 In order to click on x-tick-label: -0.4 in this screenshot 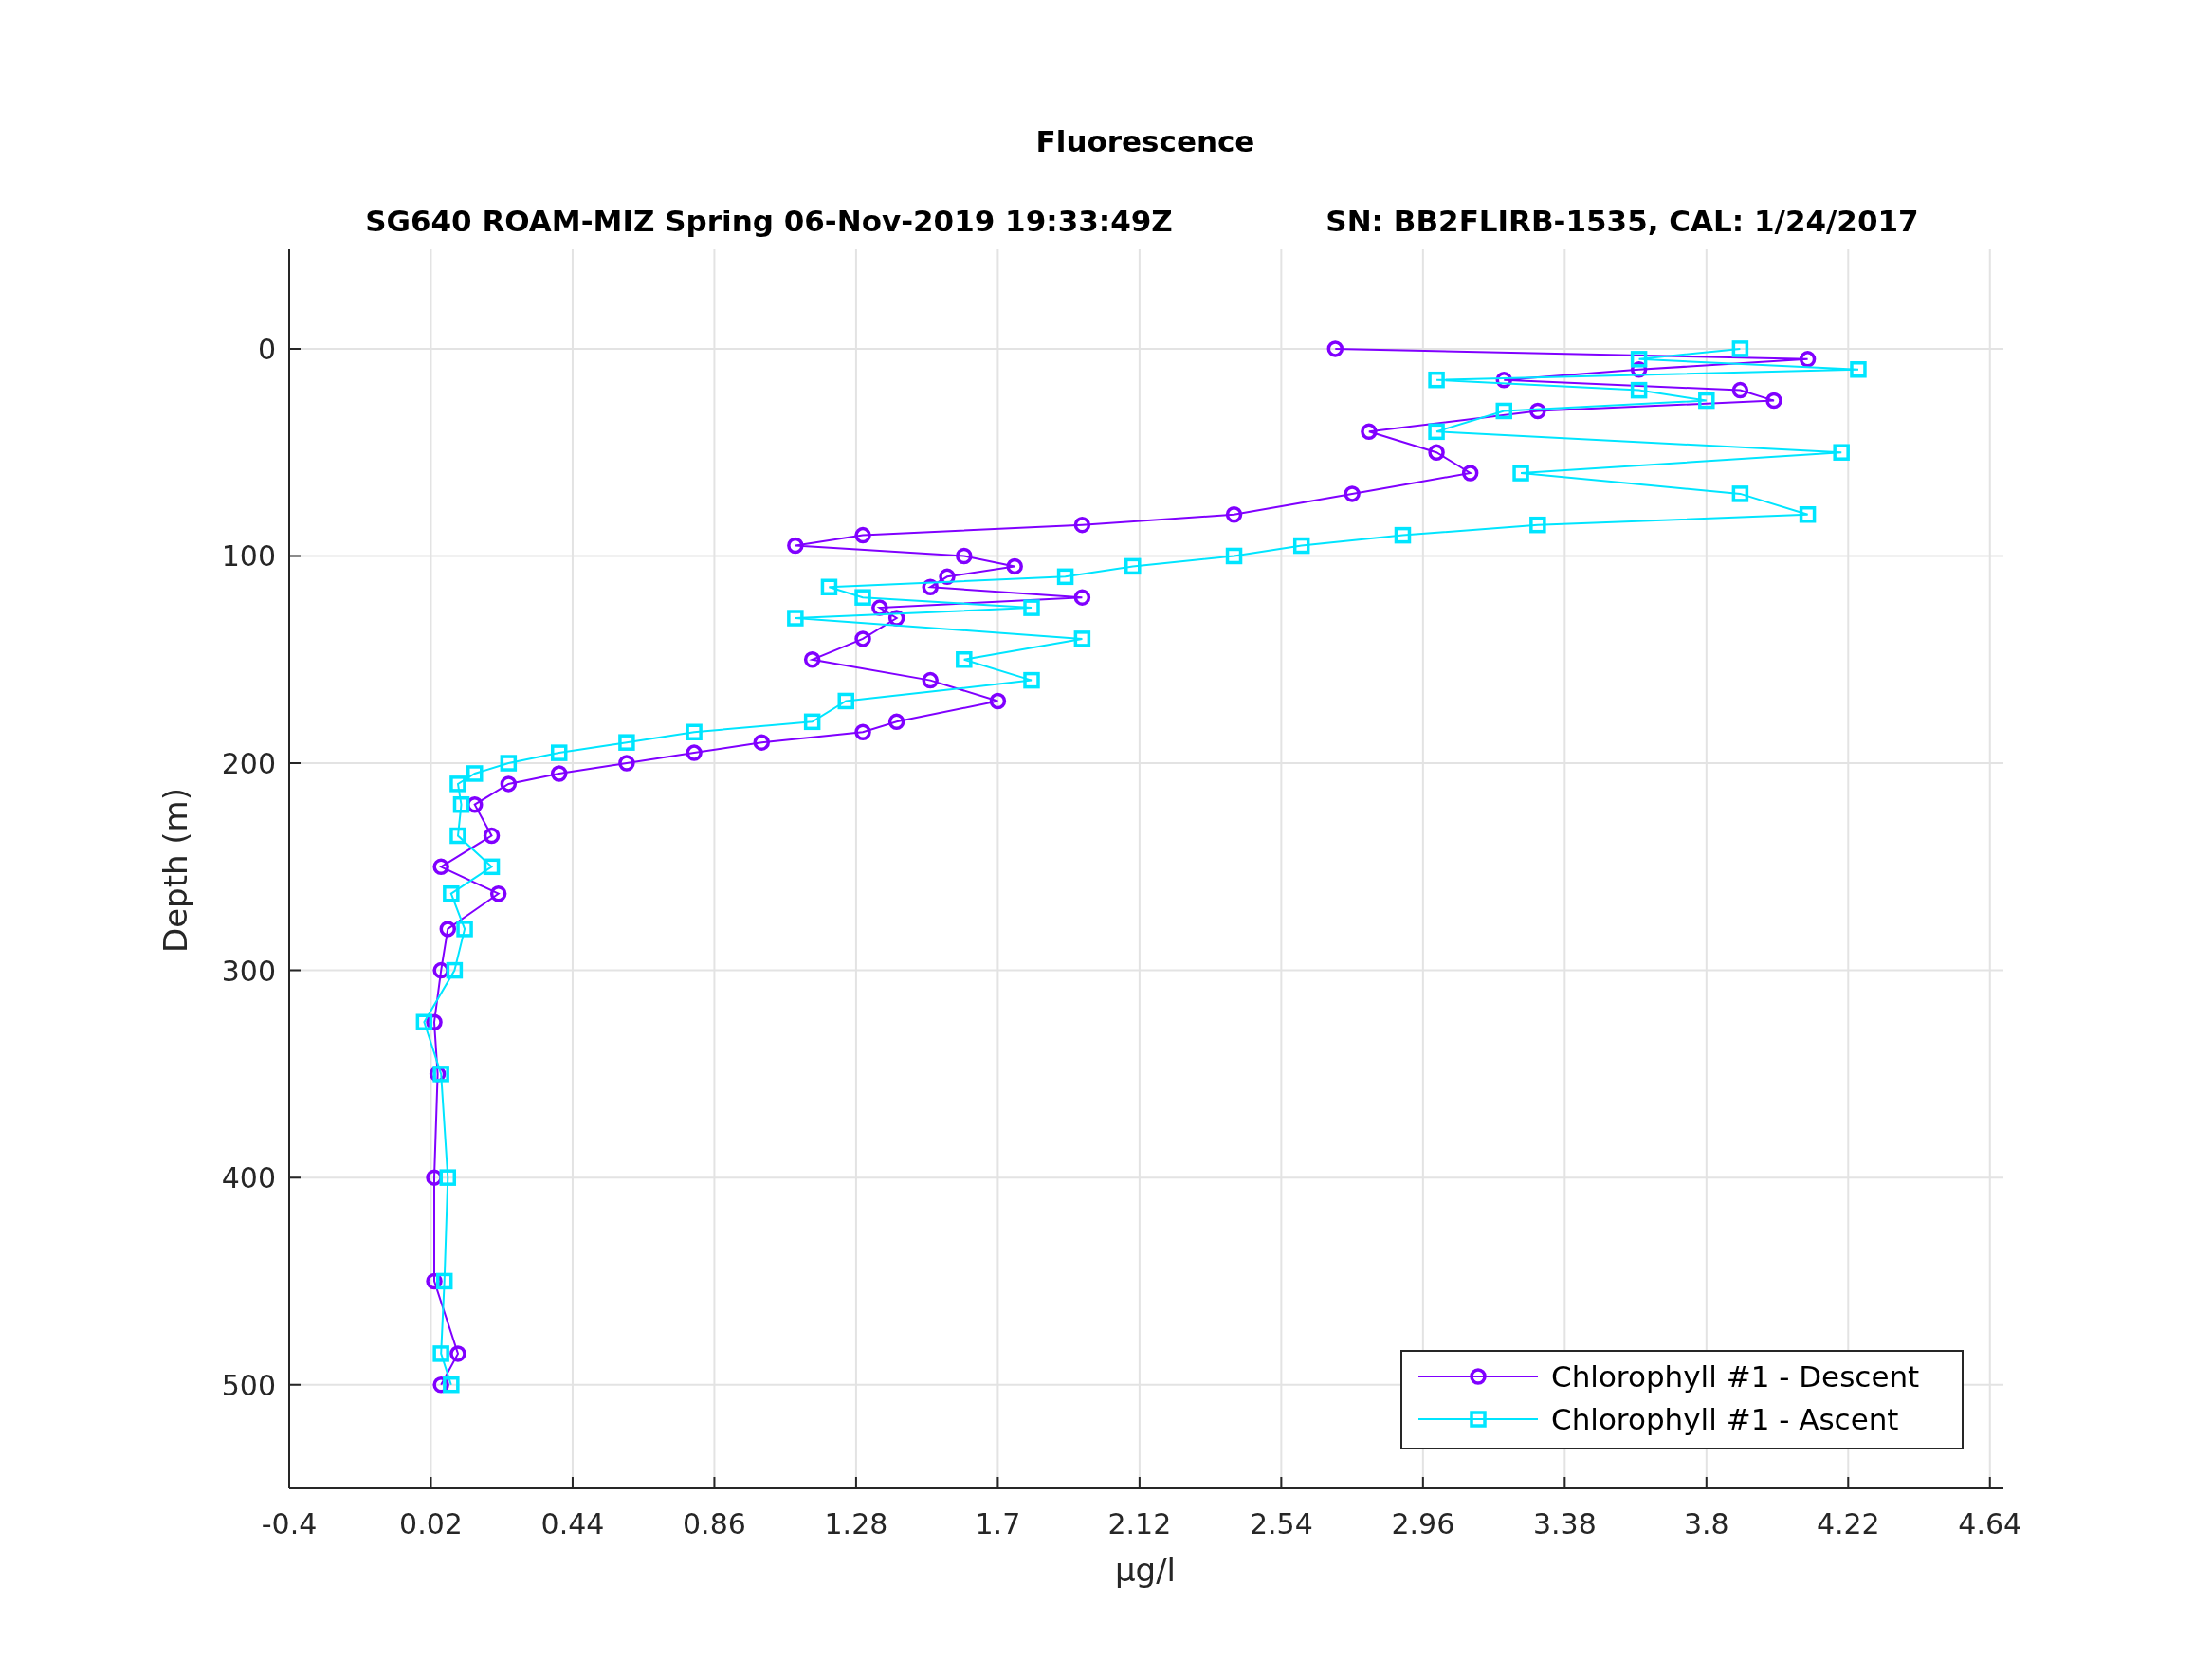, I will do `click(289, 1523)`.